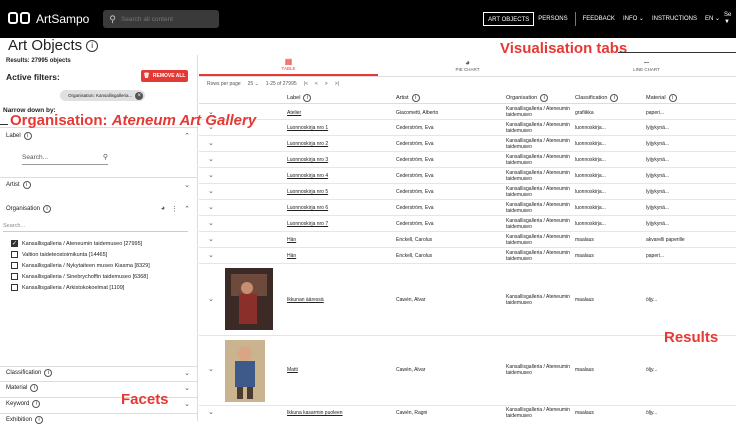 The width and height of the screenshot is (736, 426). I want to click on row-label-link: Luonnoskirja nro 4, so click(307, 176).